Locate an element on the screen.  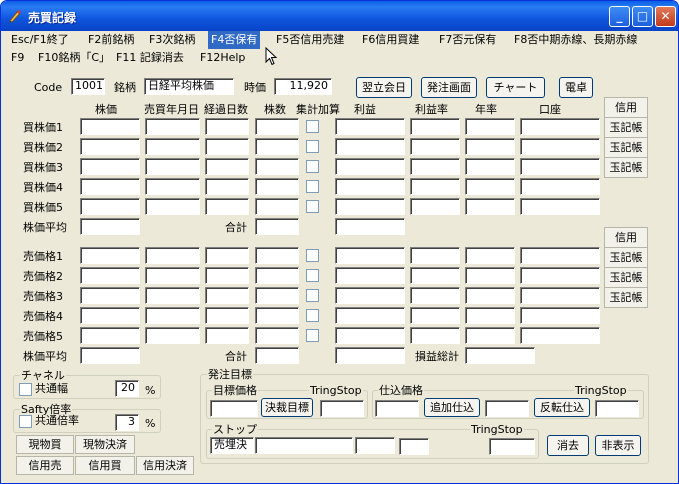
sell-ledger-button-1: 玉記帳 is located at coordinates (626, 257).